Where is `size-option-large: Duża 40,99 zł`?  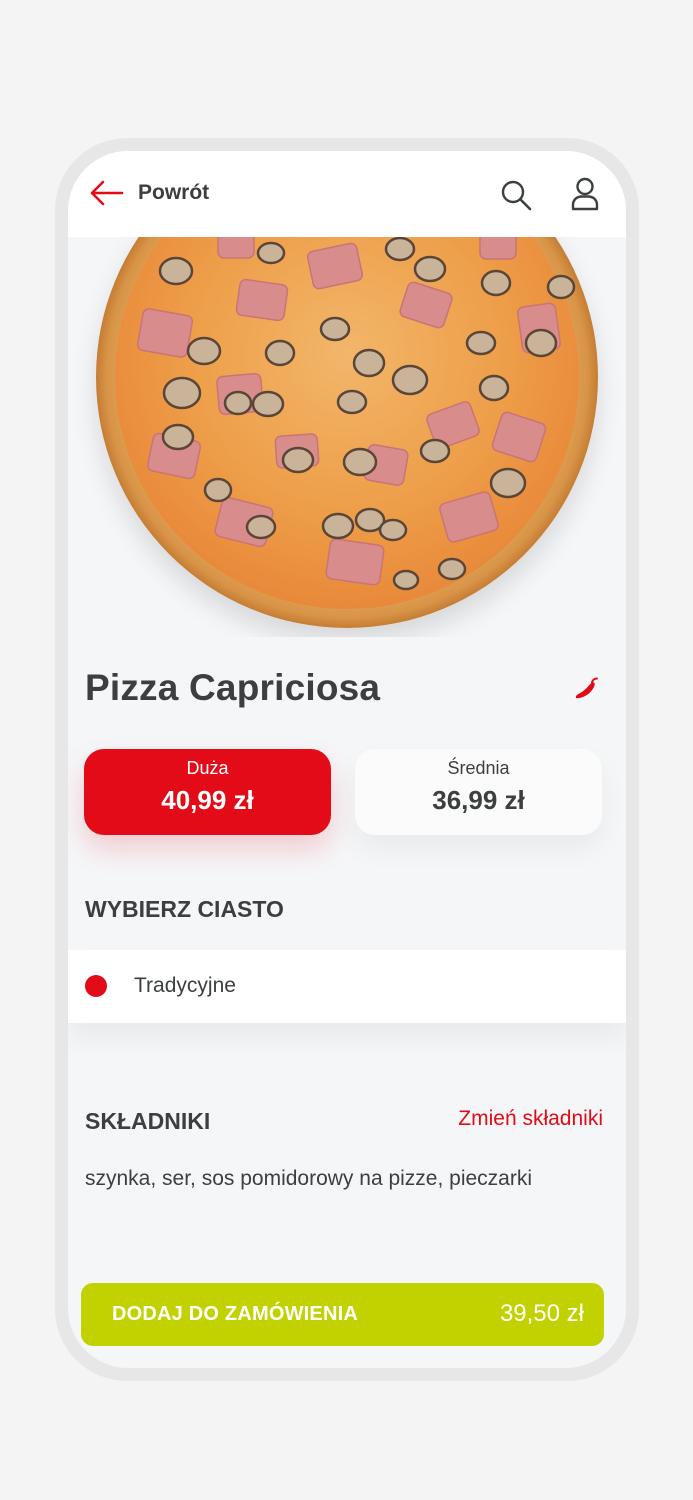 size-option-large: Duża 40,99 zł is located at coordinates (207, 792).